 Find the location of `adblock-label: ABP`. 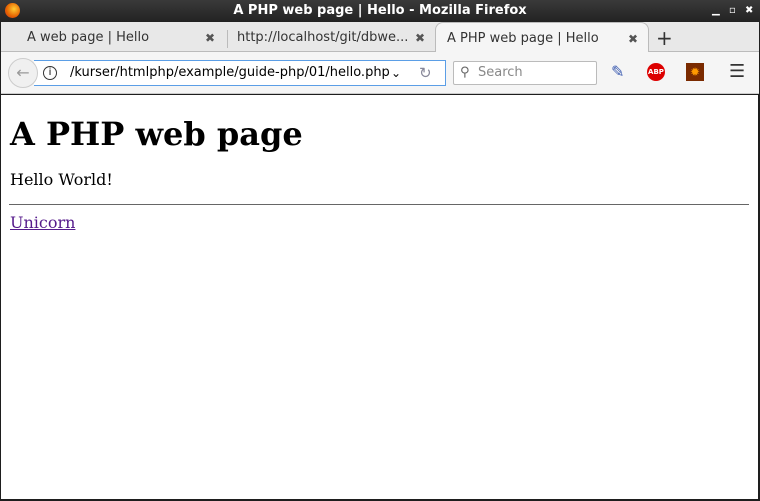

adblock-label: ABP is located at coordinates (656, 72).